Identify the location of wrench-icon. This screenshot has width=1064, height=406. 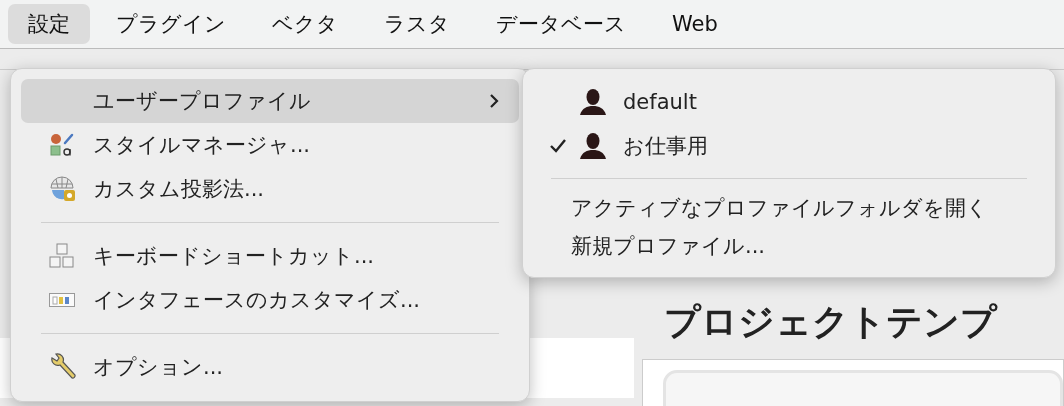
(63, 367).